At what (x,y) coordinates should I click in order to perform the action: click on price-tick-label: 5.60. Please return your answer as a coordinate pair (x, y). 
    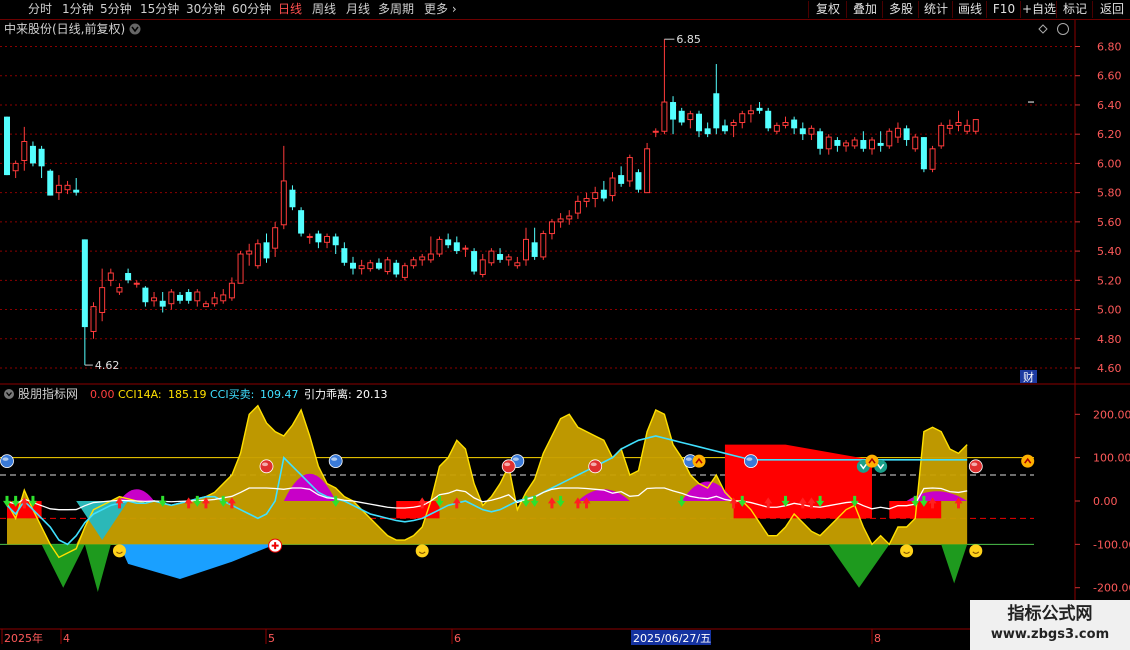
    Looking at the image, I should click on (1109, 222).